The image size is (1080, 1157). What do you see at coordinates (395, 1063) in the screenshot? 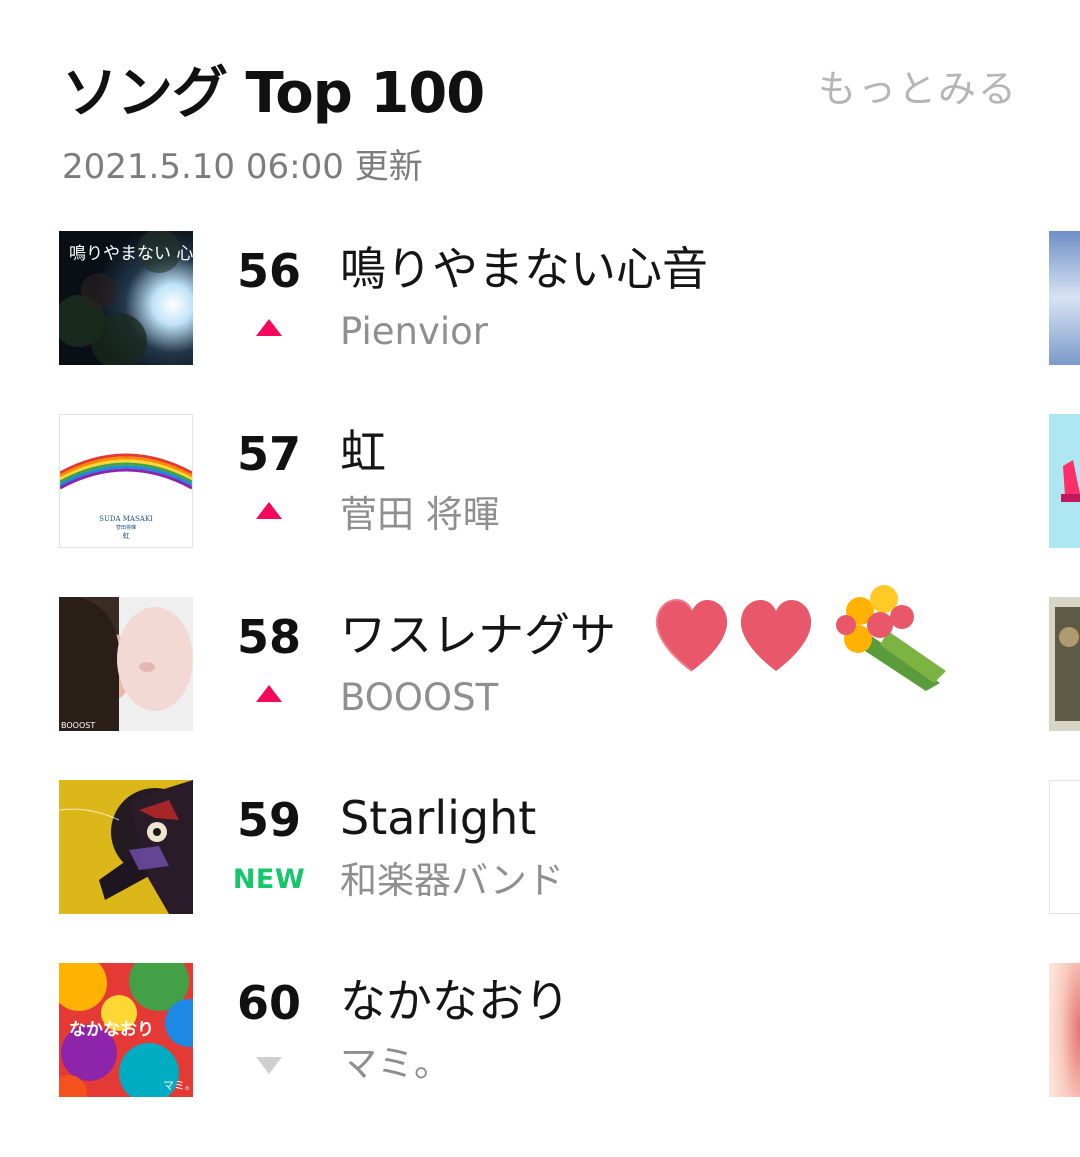
I see `artist-name: マミ。` at bounding box center [395, 1063].